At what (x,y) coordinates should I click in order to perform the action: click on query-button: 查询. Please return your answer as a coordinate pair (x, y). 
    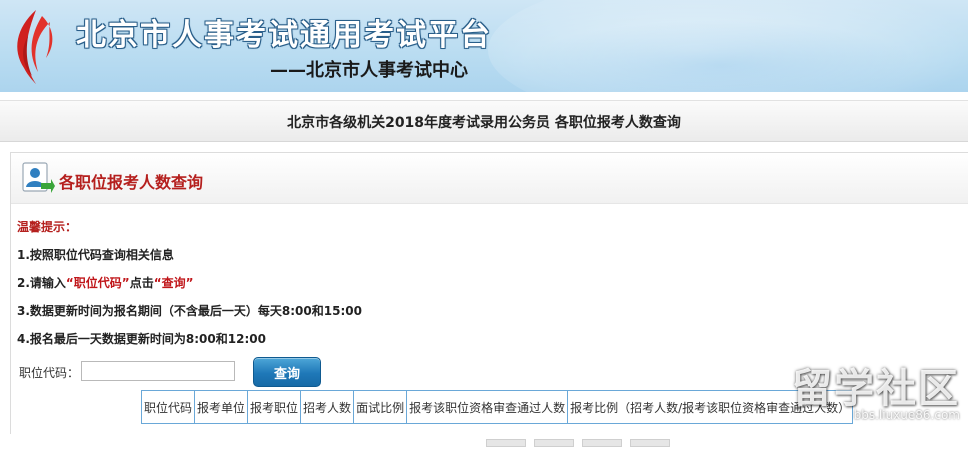
    Looking at the image, I should click on (287, 372).